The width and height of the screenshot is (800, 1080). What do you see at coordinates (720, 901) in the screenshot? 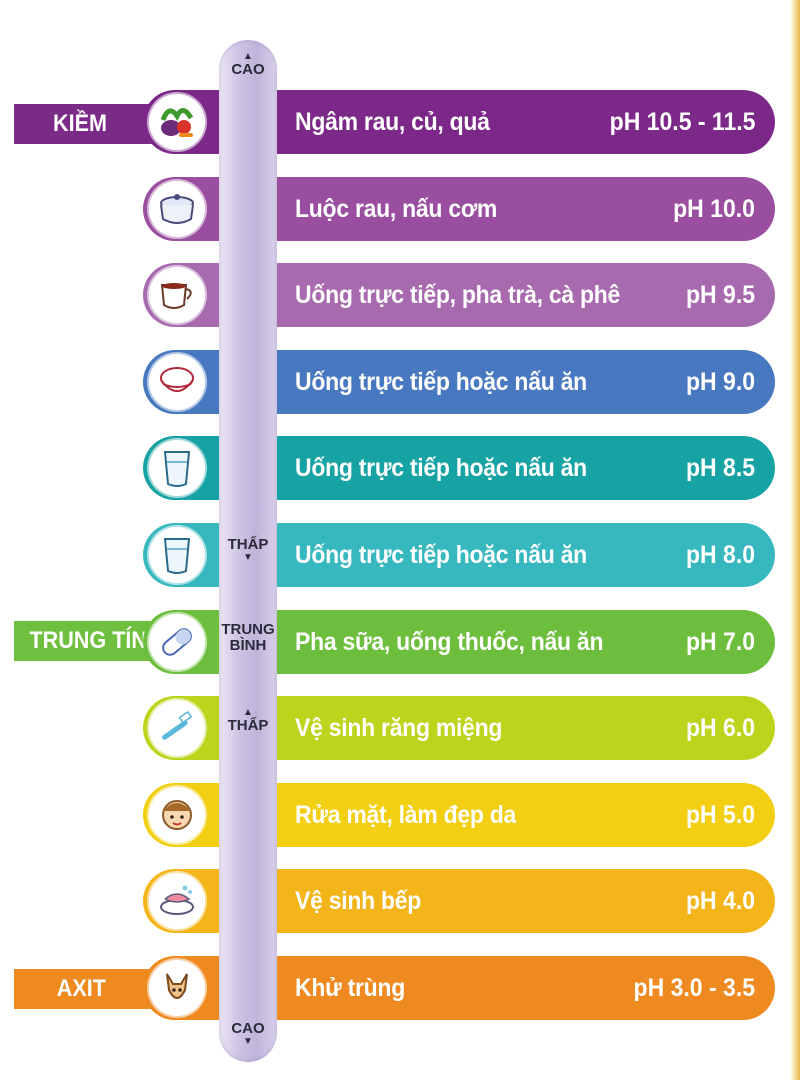
I see `ph-value: pH 4.0` at bounding box center [720, 901].